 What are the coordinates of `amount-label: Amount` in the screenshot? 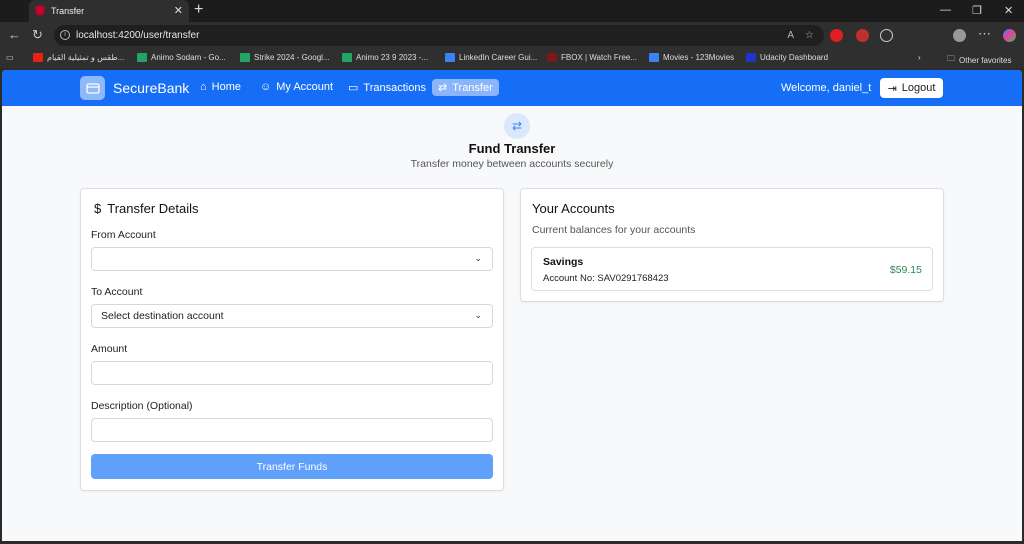 It's located at (109, 349).